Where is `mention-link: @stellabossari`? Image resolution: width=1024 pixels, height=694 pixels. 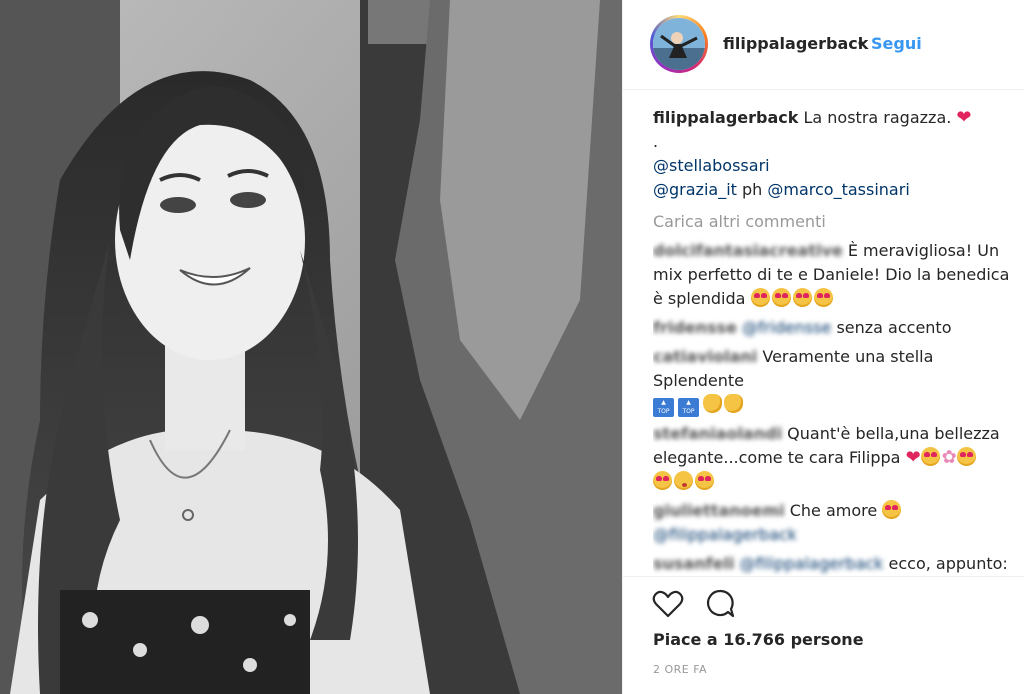
mention-link: @stellabossari is located at coordinates (711, 165).